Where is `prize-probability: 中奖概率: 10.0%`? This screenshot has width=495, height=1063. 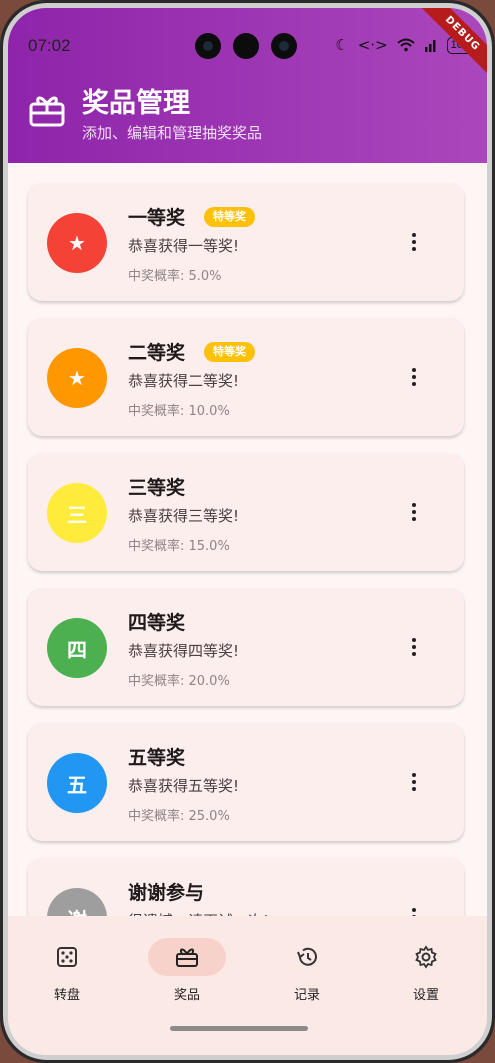 prize-probability: 中奖概率: 10.0% is located at coordinates (179, 411).